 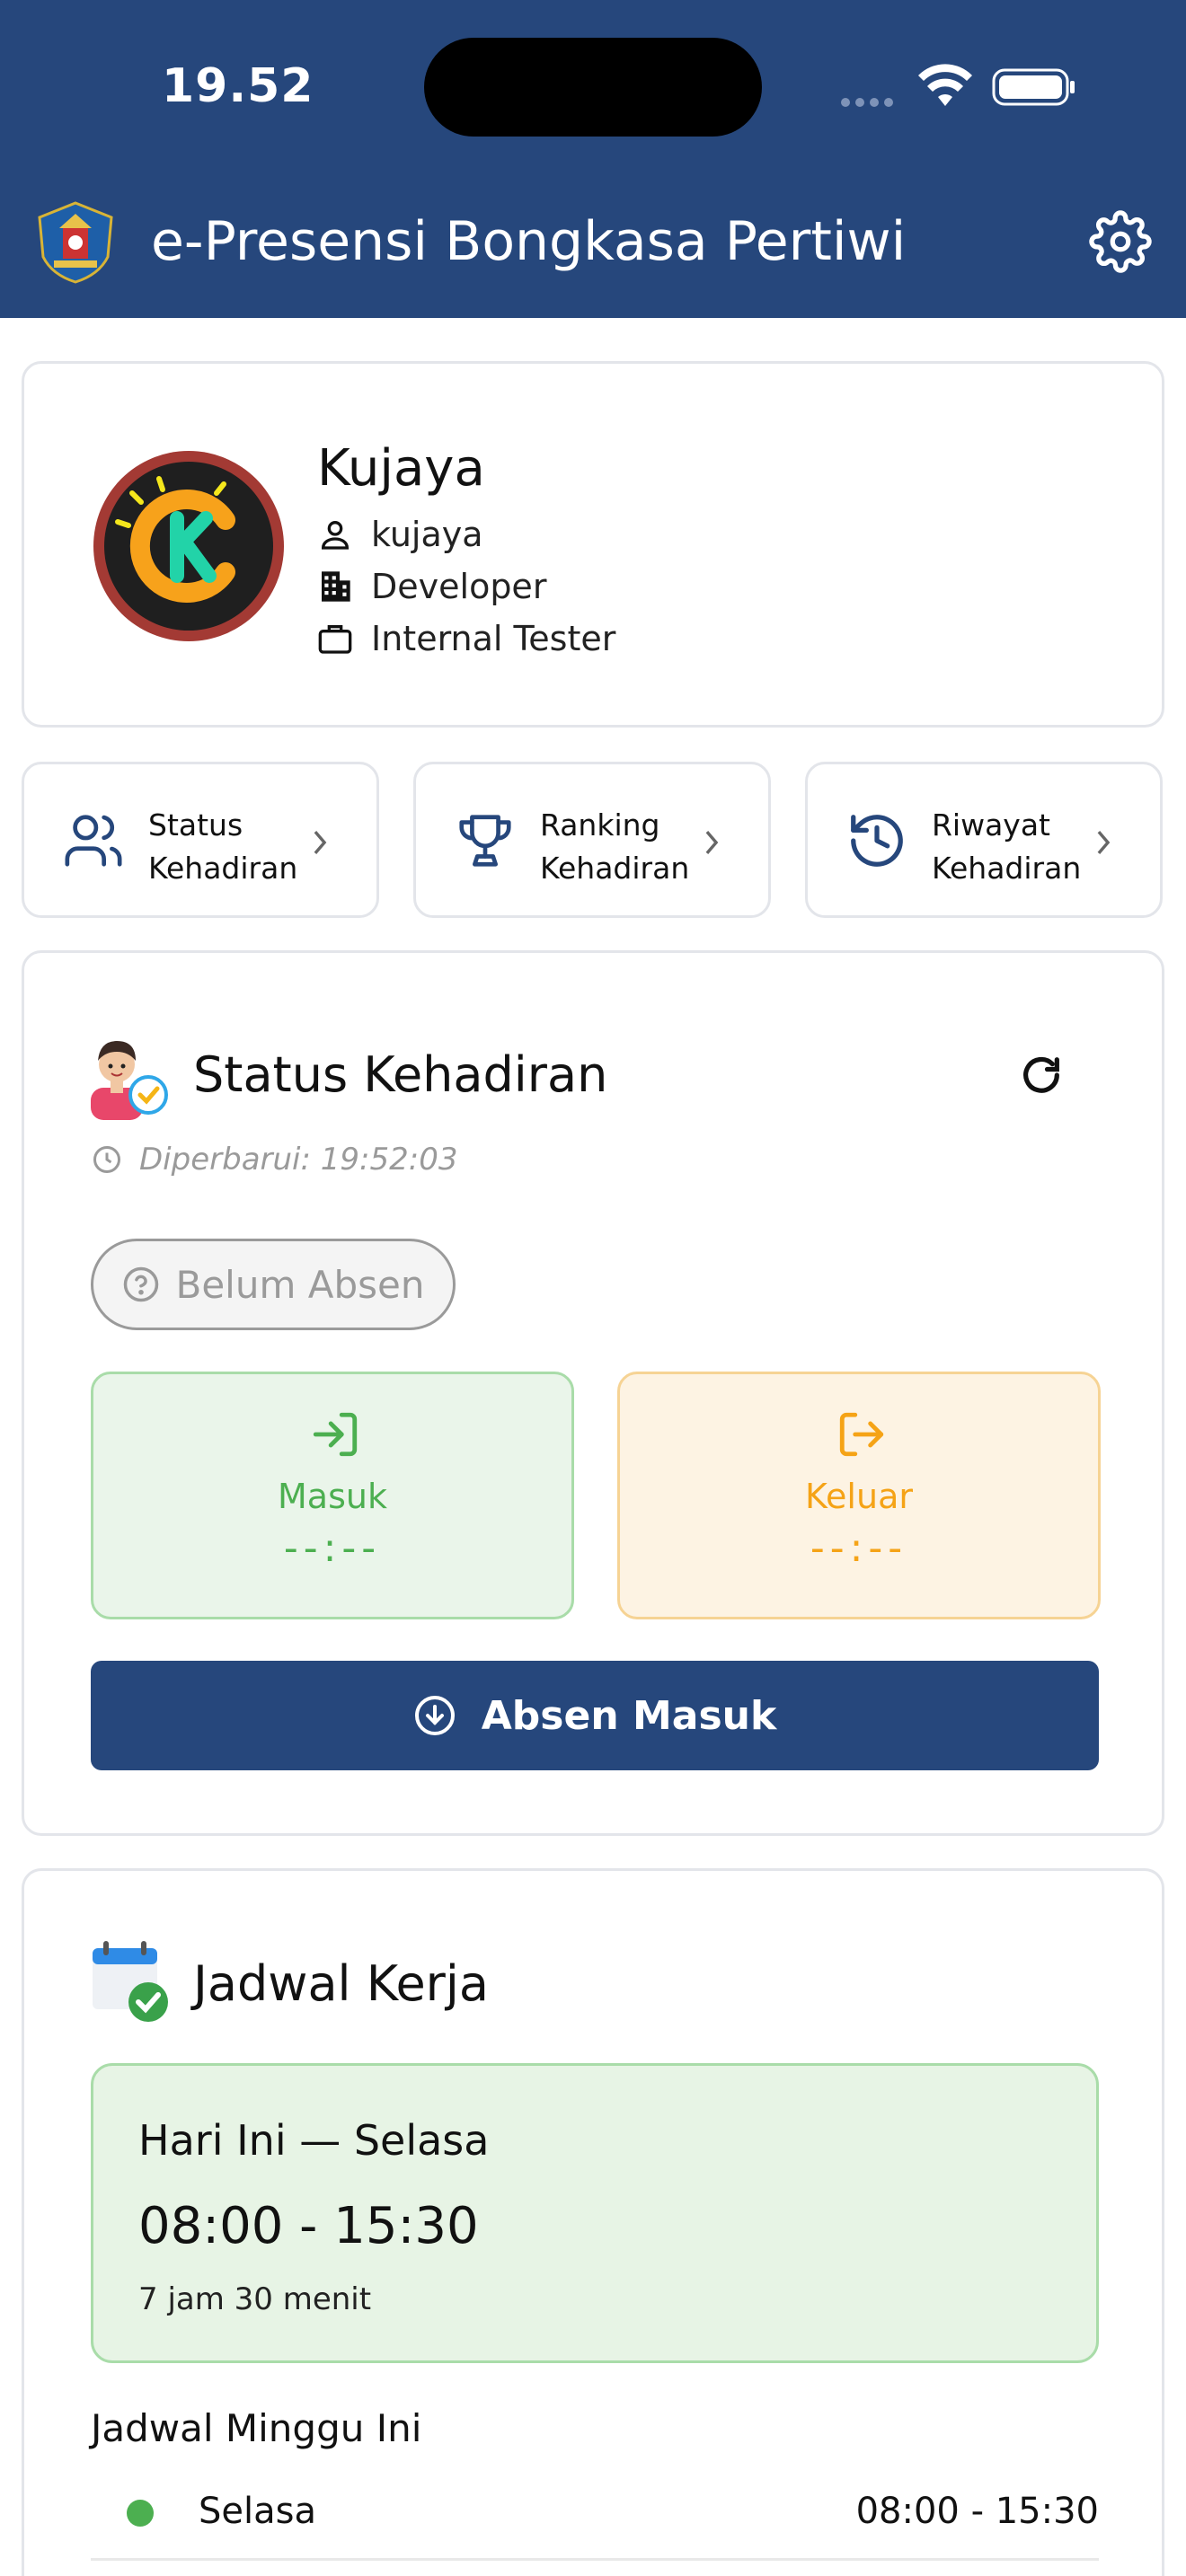 What do you see at coordinates (400, 1074) in the screenshot?
I see `attendance-title: Status Kehadiran` at bounding box center [400, 1074].